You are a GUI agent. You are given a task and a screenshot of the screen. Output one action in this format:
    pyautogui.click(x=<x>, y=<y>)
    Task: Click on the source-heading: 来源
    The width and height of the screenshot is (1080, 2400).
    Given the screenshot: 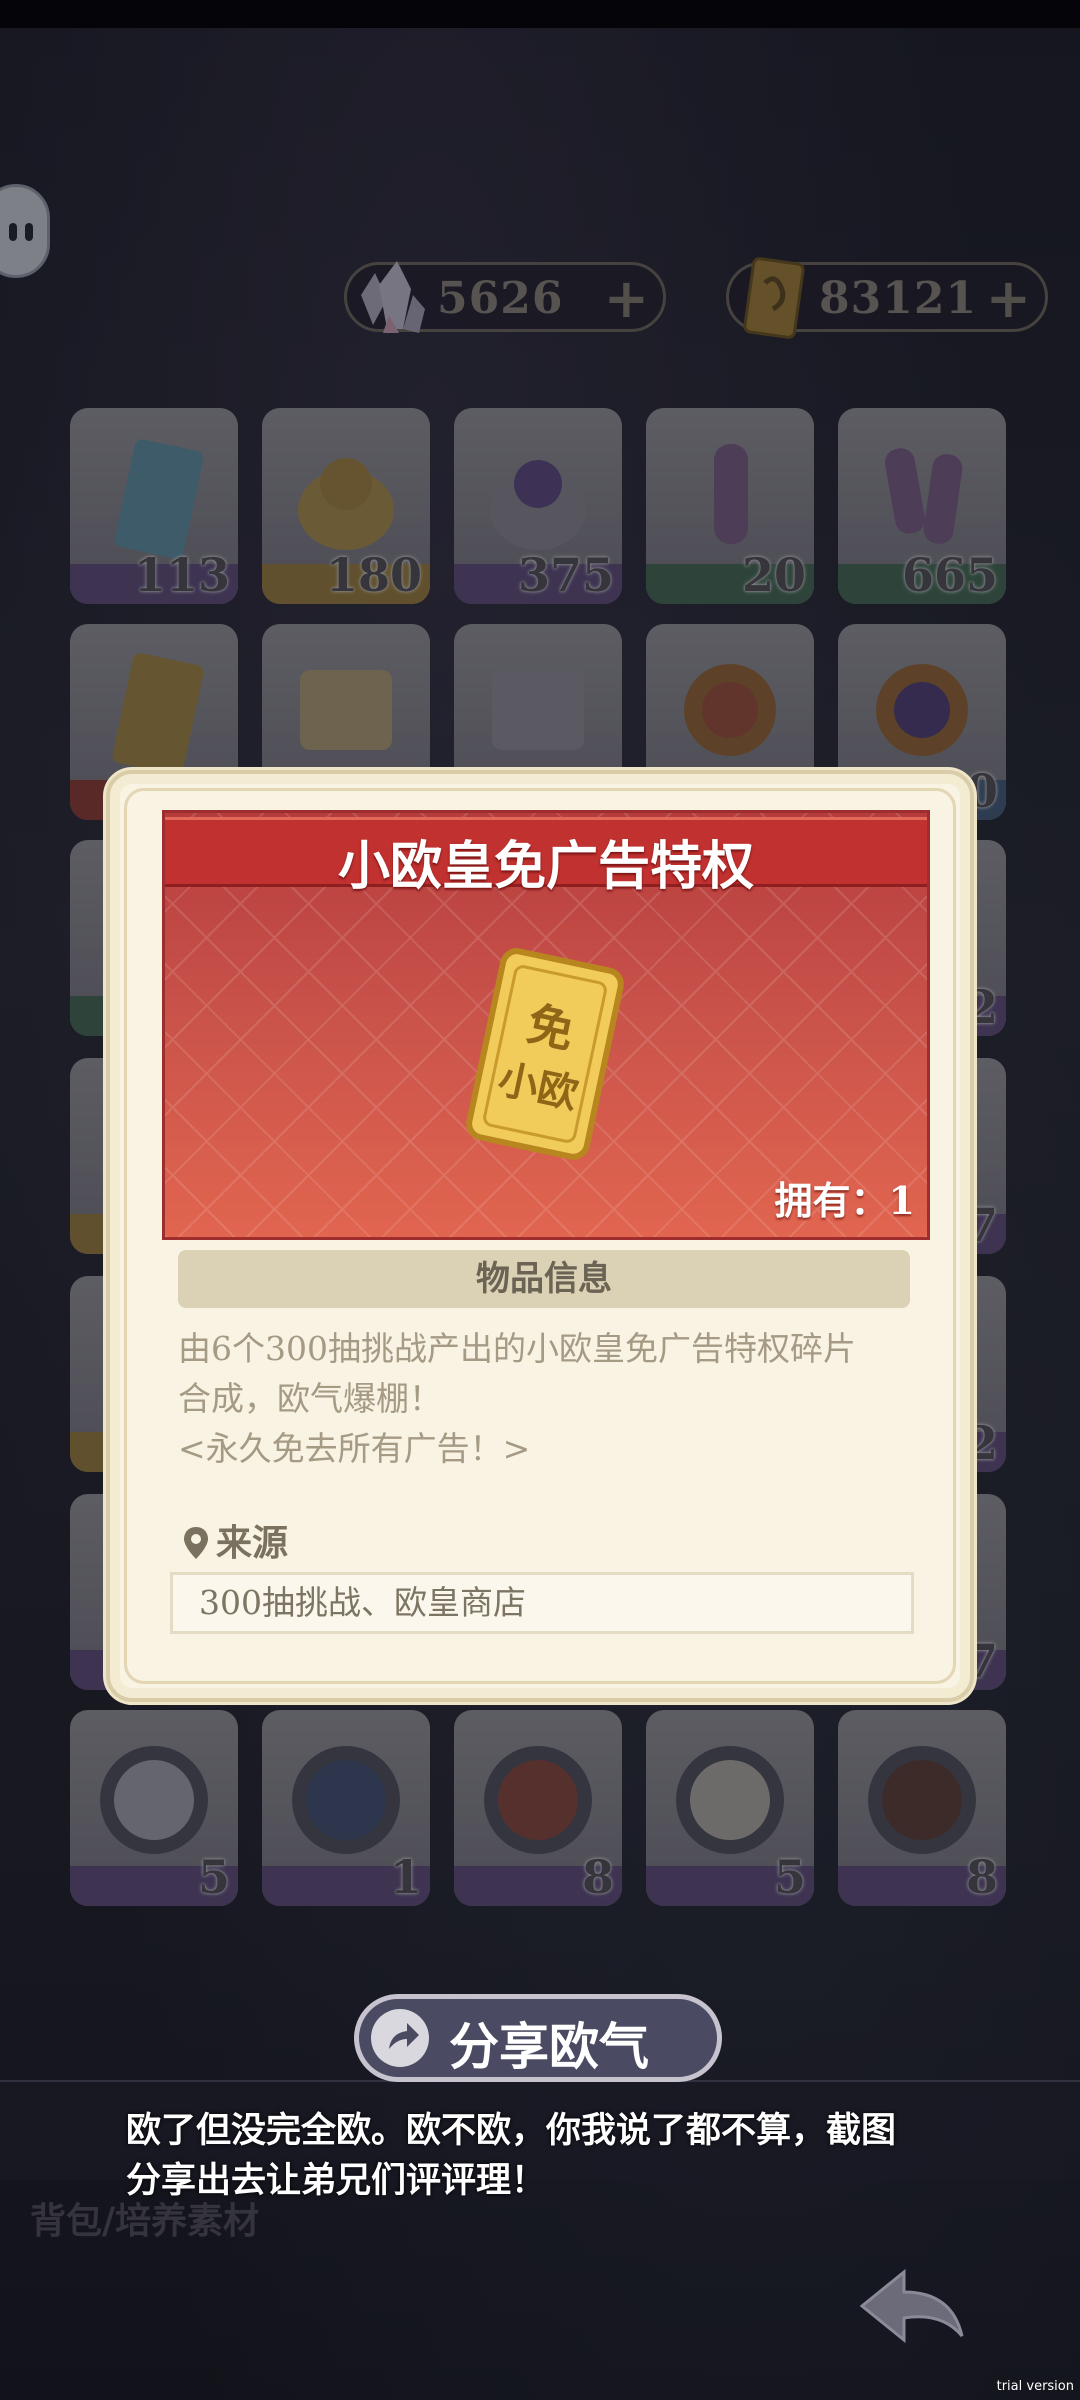 What is the action you would take?
    pyautogui.click(x=235, y=1540)
    